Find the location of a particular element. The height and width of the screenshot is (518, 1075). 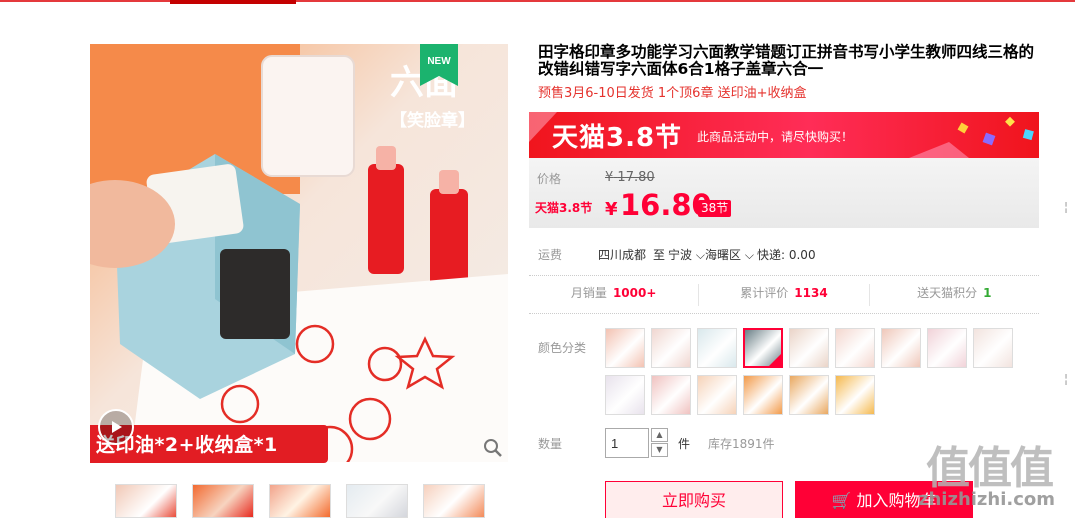

district-select: 海曙区 ⌵ is located at coordinates (729, 254).